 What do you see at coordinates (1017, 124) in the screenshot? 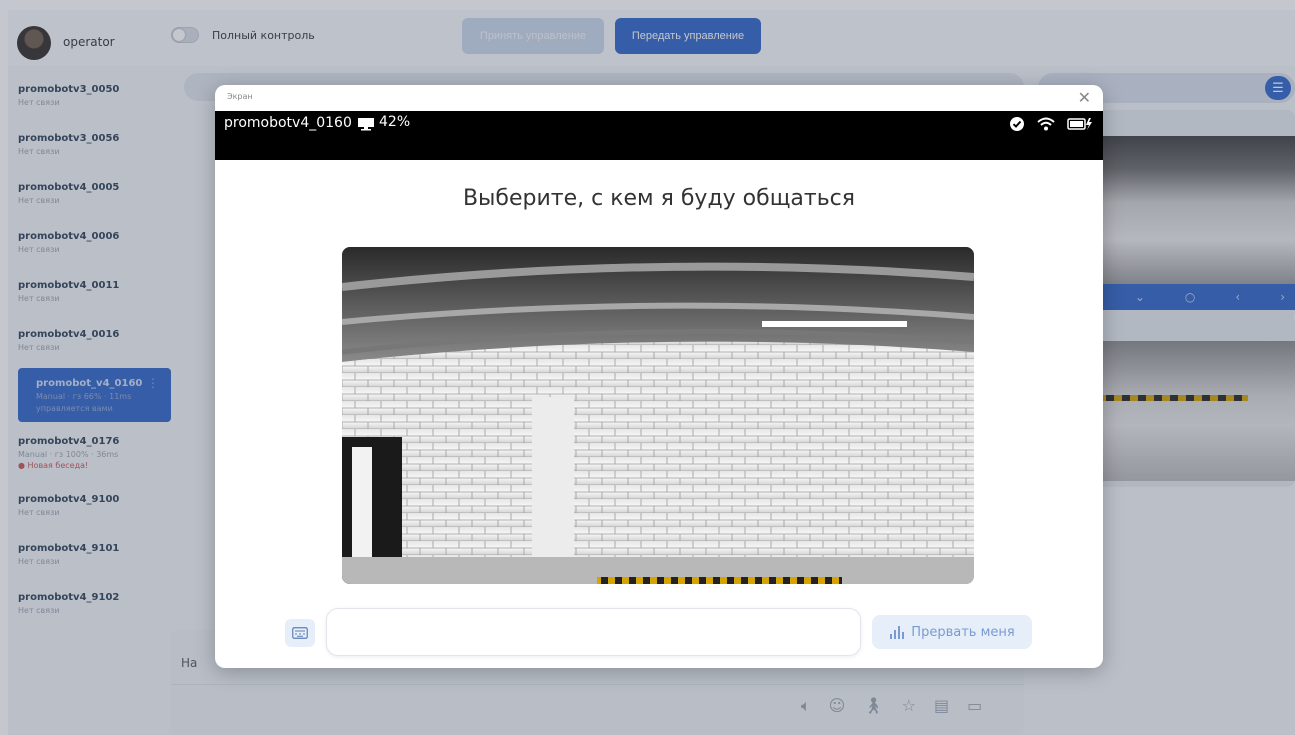
I see `check-circle-icon` at bounding box center [1017, 124].